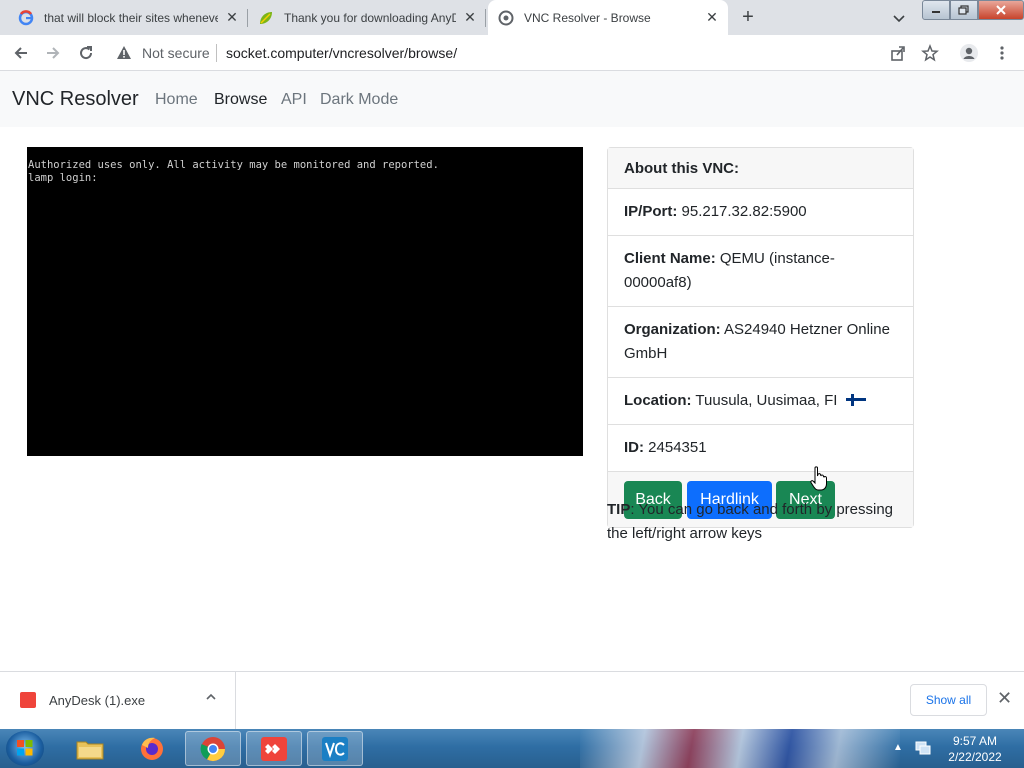  Describe the element at coordinates (677, 447) in the screenshot. I see `id-value: 2454351` at that location.